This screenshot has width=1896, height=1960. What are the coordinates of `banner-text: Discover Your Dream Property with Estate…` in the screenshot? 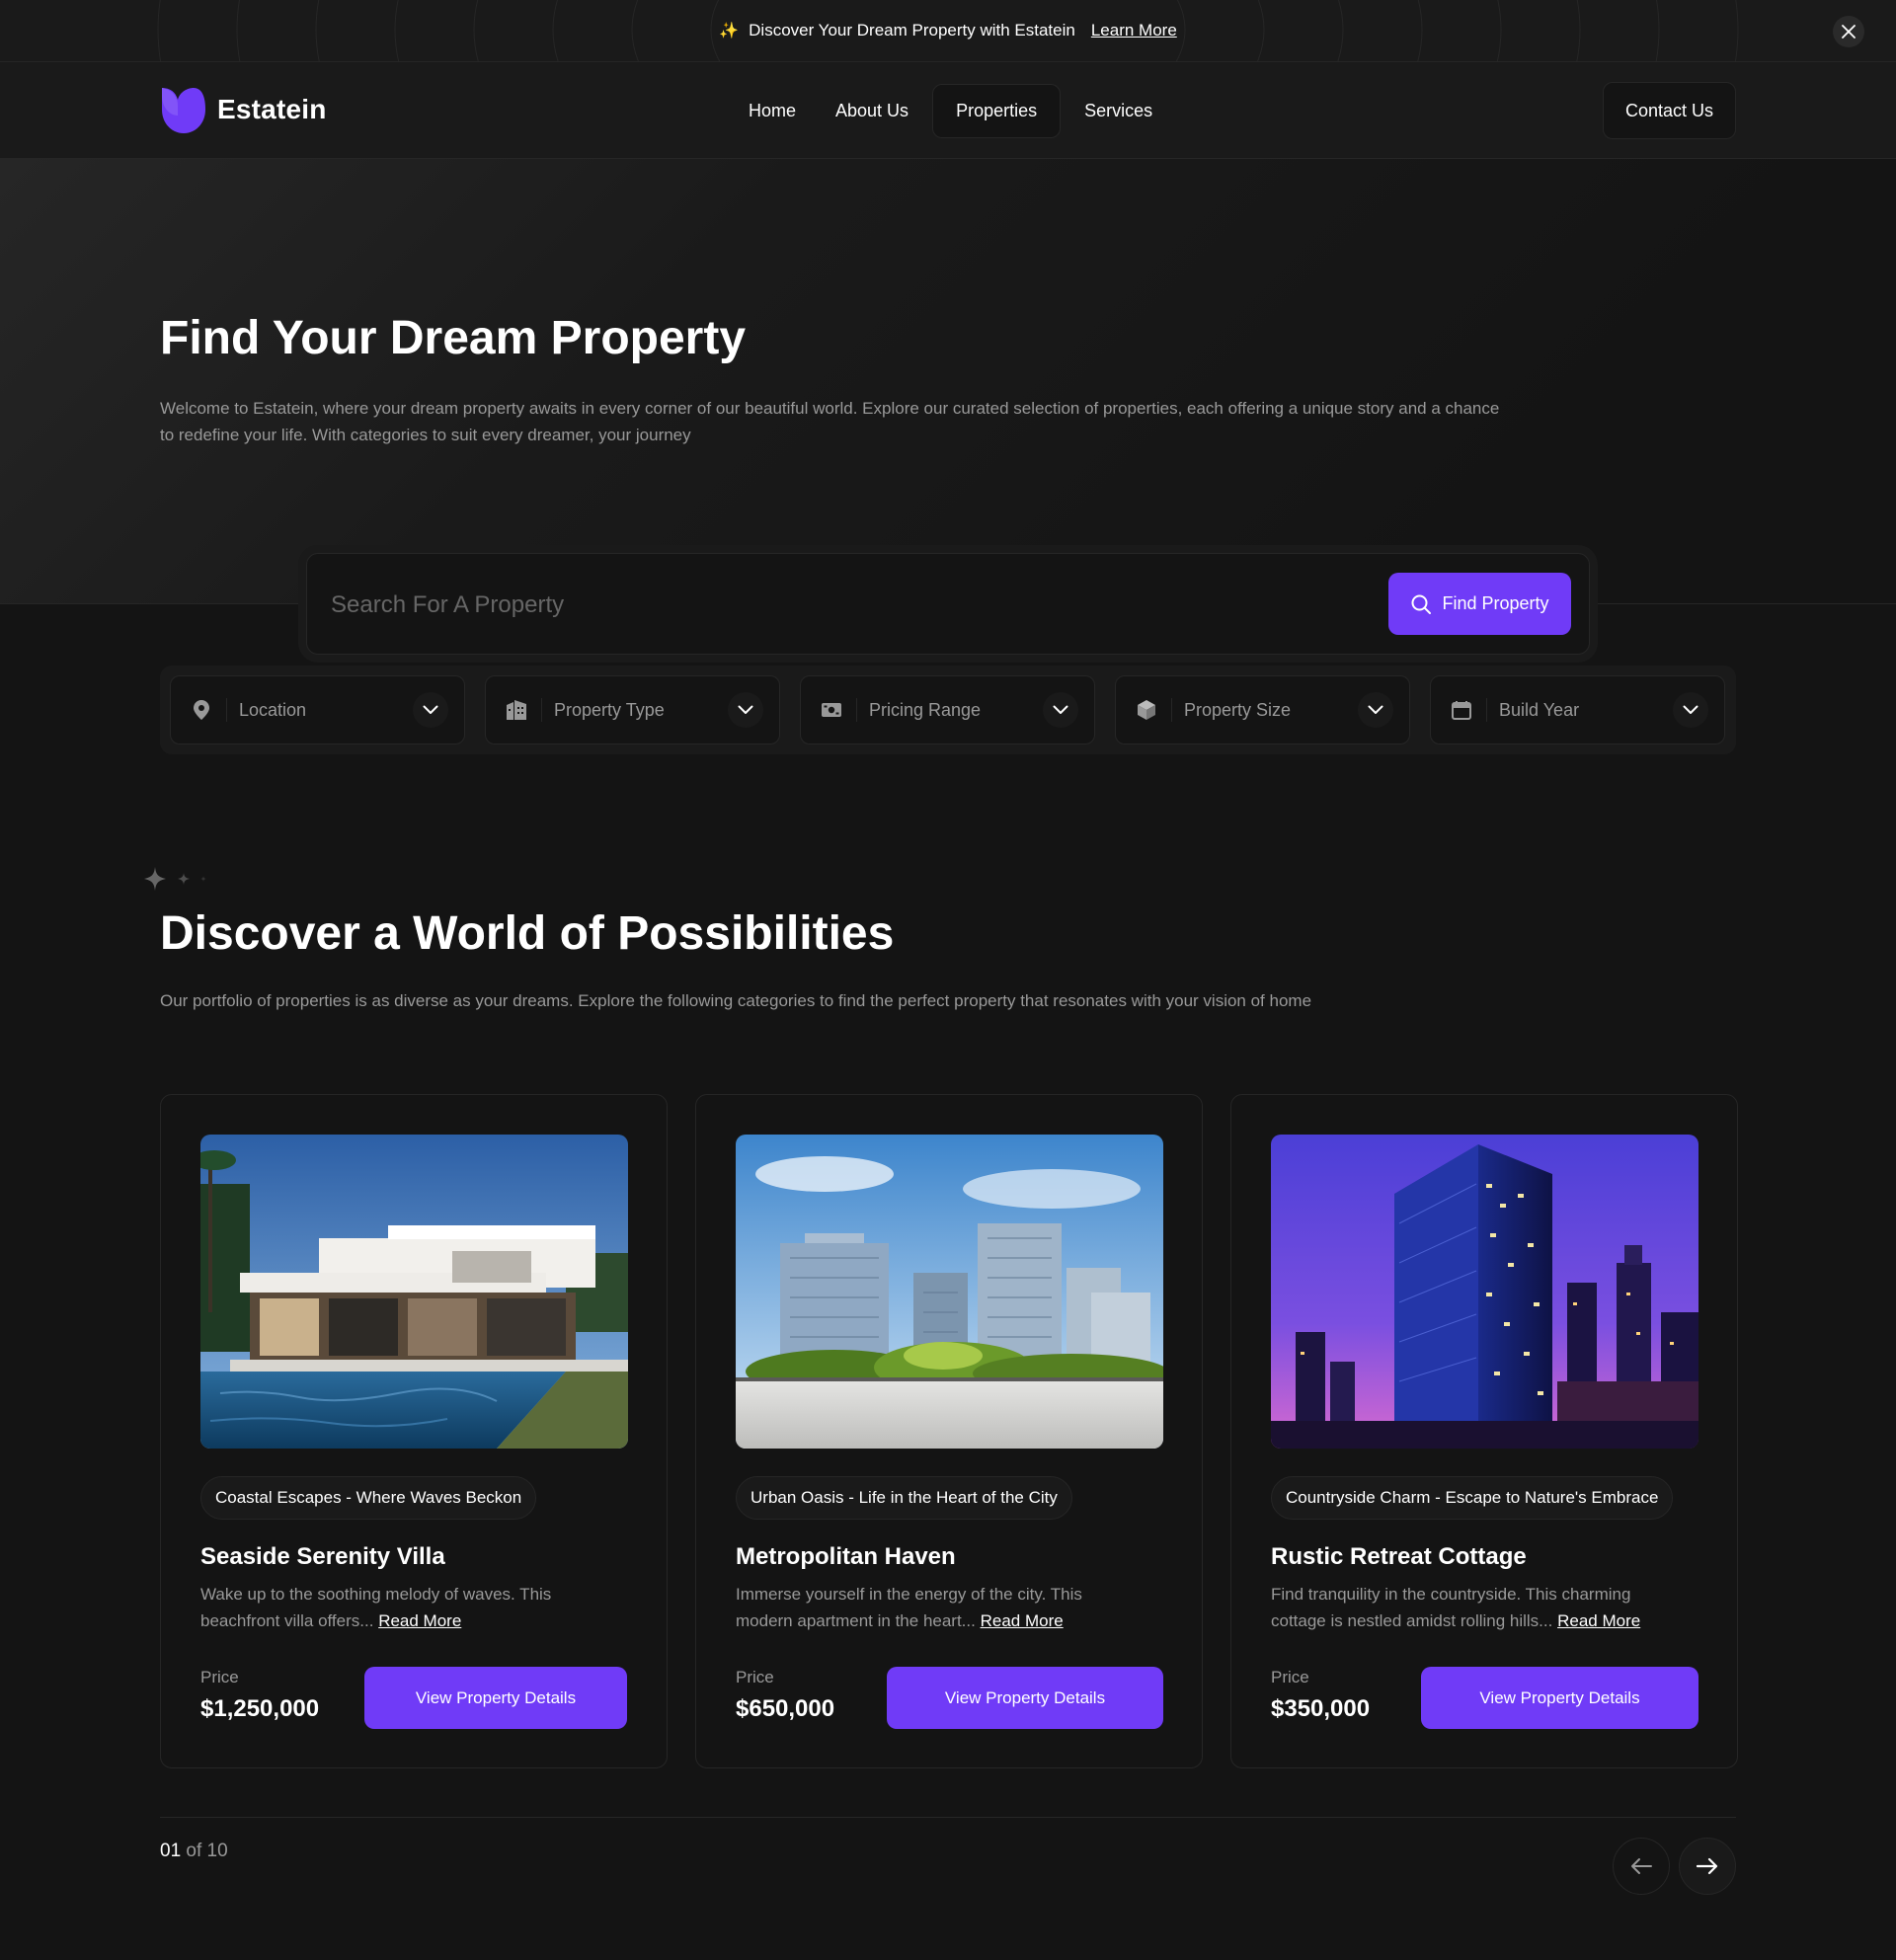 It's located at (912, 30).